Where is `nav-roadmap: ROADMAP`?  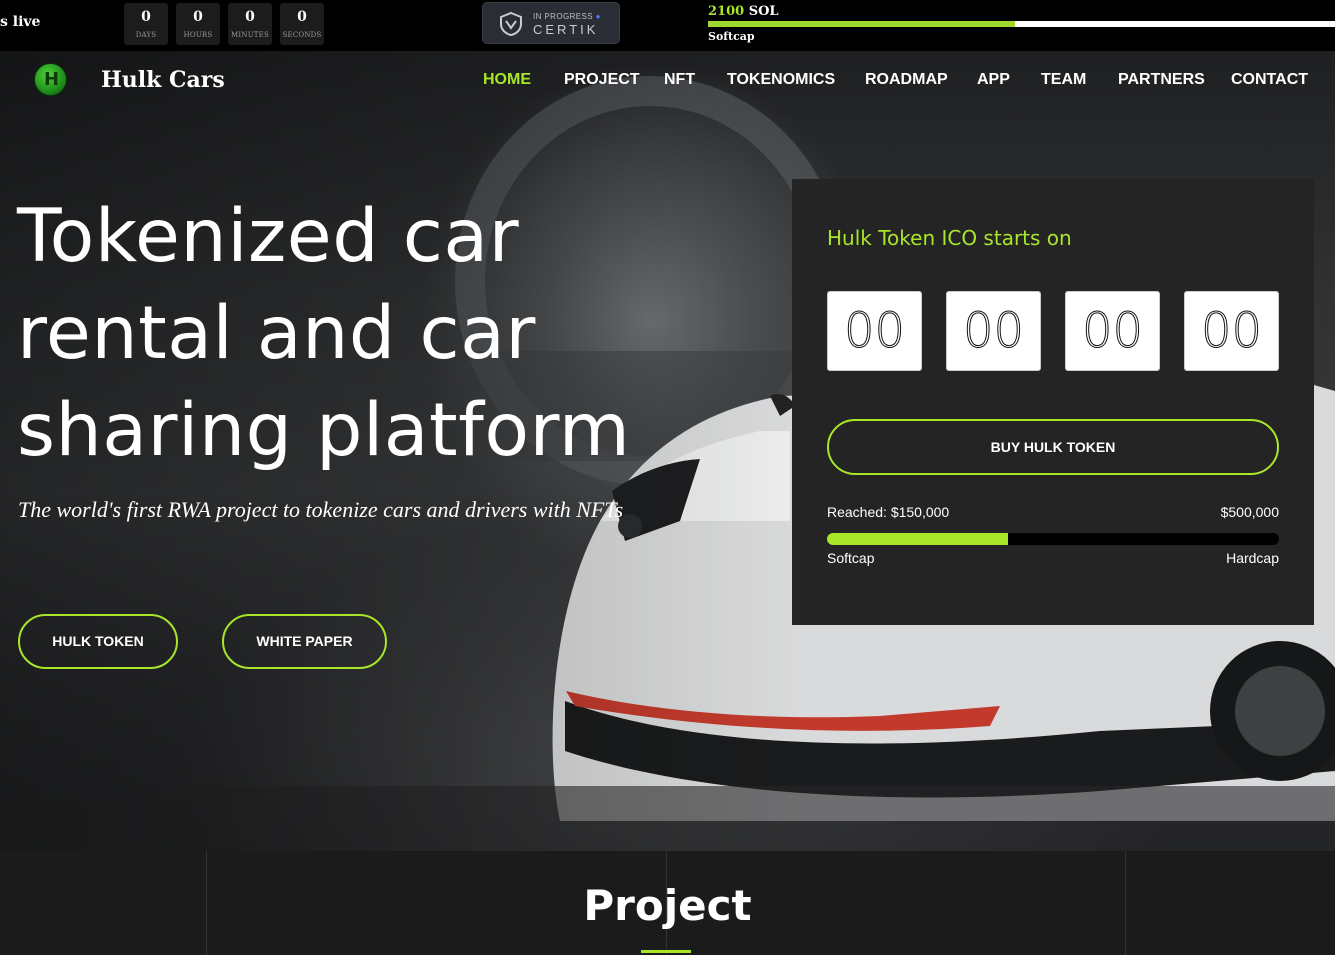
nav-roadmap: ROADMAP is located at coordinates (921, 80).